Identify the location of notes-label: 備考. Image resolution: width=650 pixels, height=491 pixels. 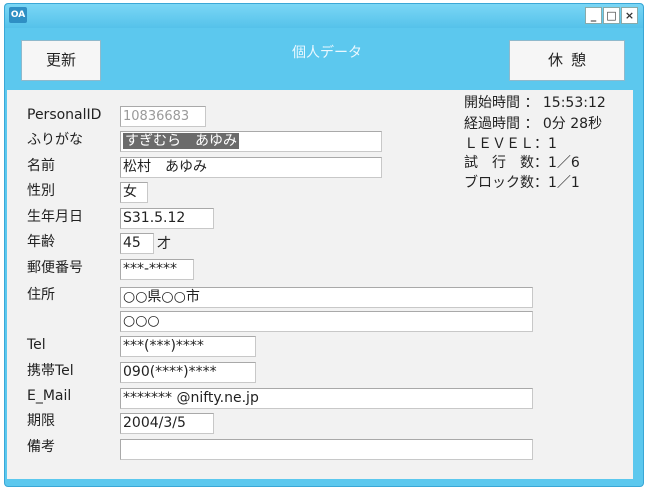
(41, 447).